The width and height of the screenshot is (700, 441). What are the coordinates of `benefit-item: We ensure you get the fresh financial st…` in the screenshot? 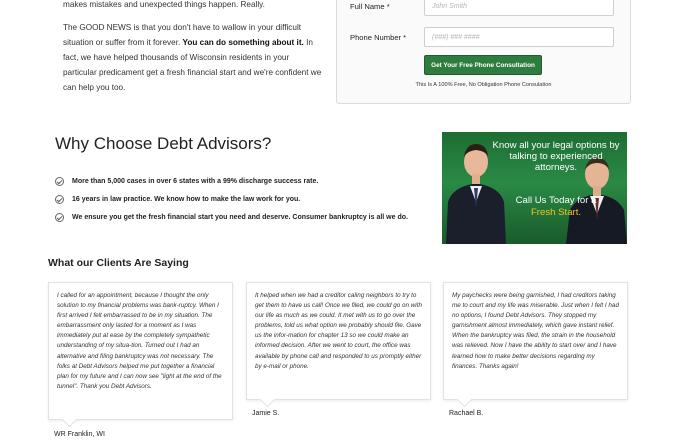 It's located at (231, 217).